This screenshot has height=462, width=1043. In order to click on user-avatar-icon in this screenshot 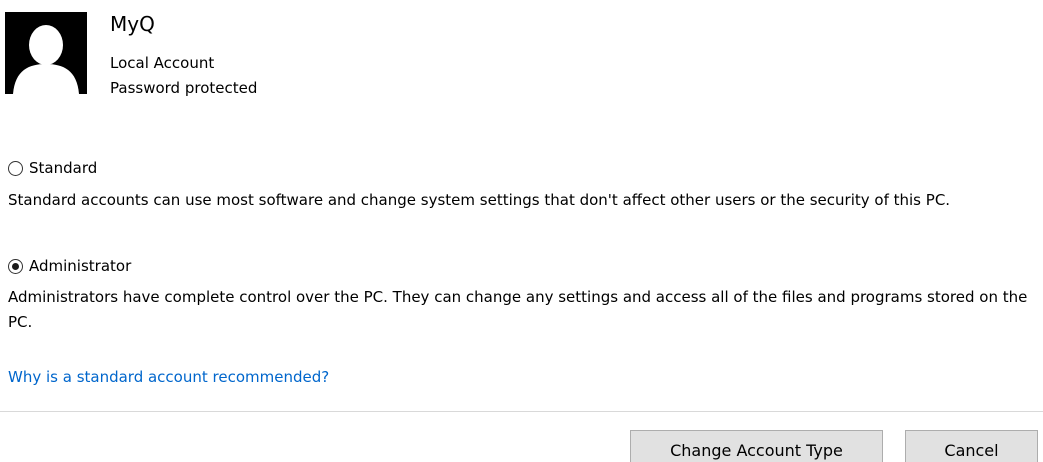, I will do `click(46, 53)`.